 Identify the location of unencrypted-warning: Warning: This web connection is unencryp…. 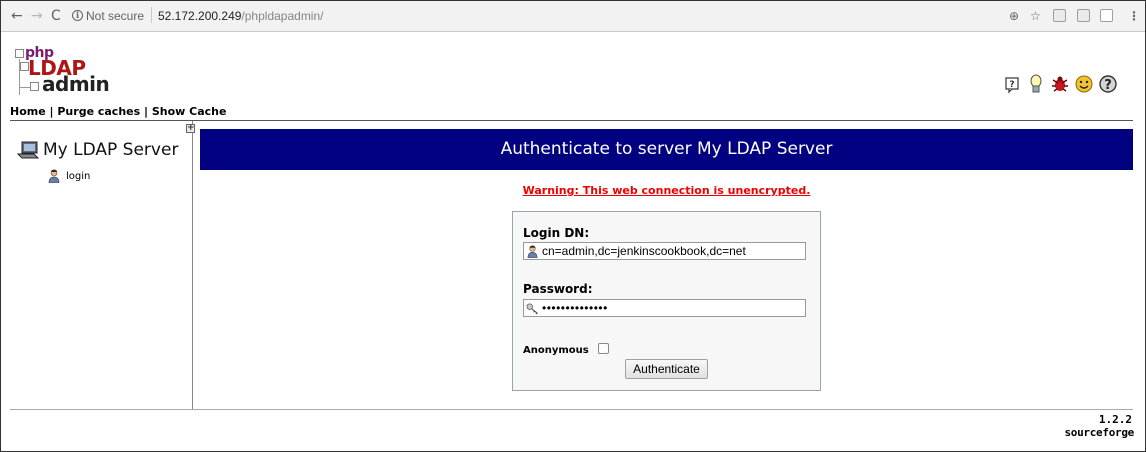
(666, 190).